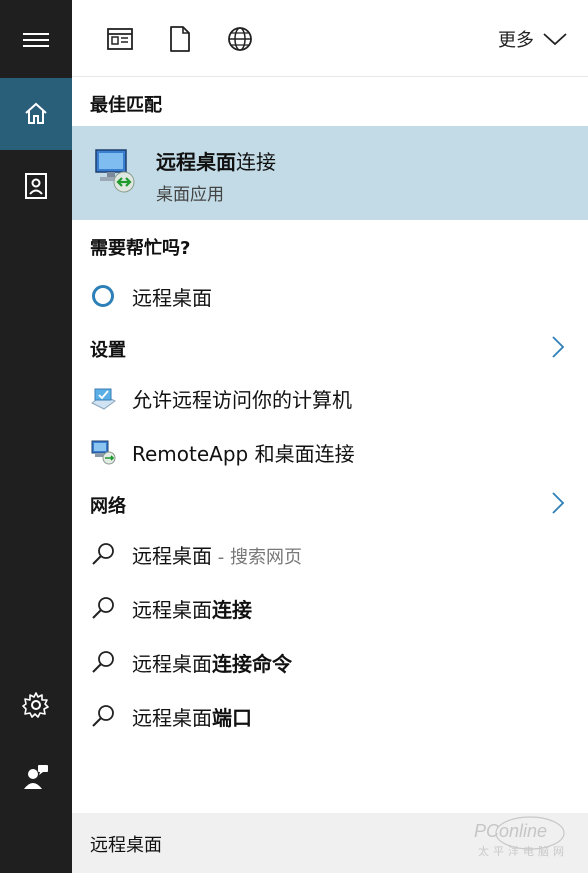 The image size is (588, 873). What do you see at coordinates (252, 663) in the screenshot?
I see `web-suggestion-bold: 连接命令` at bounding box center [252, 663].